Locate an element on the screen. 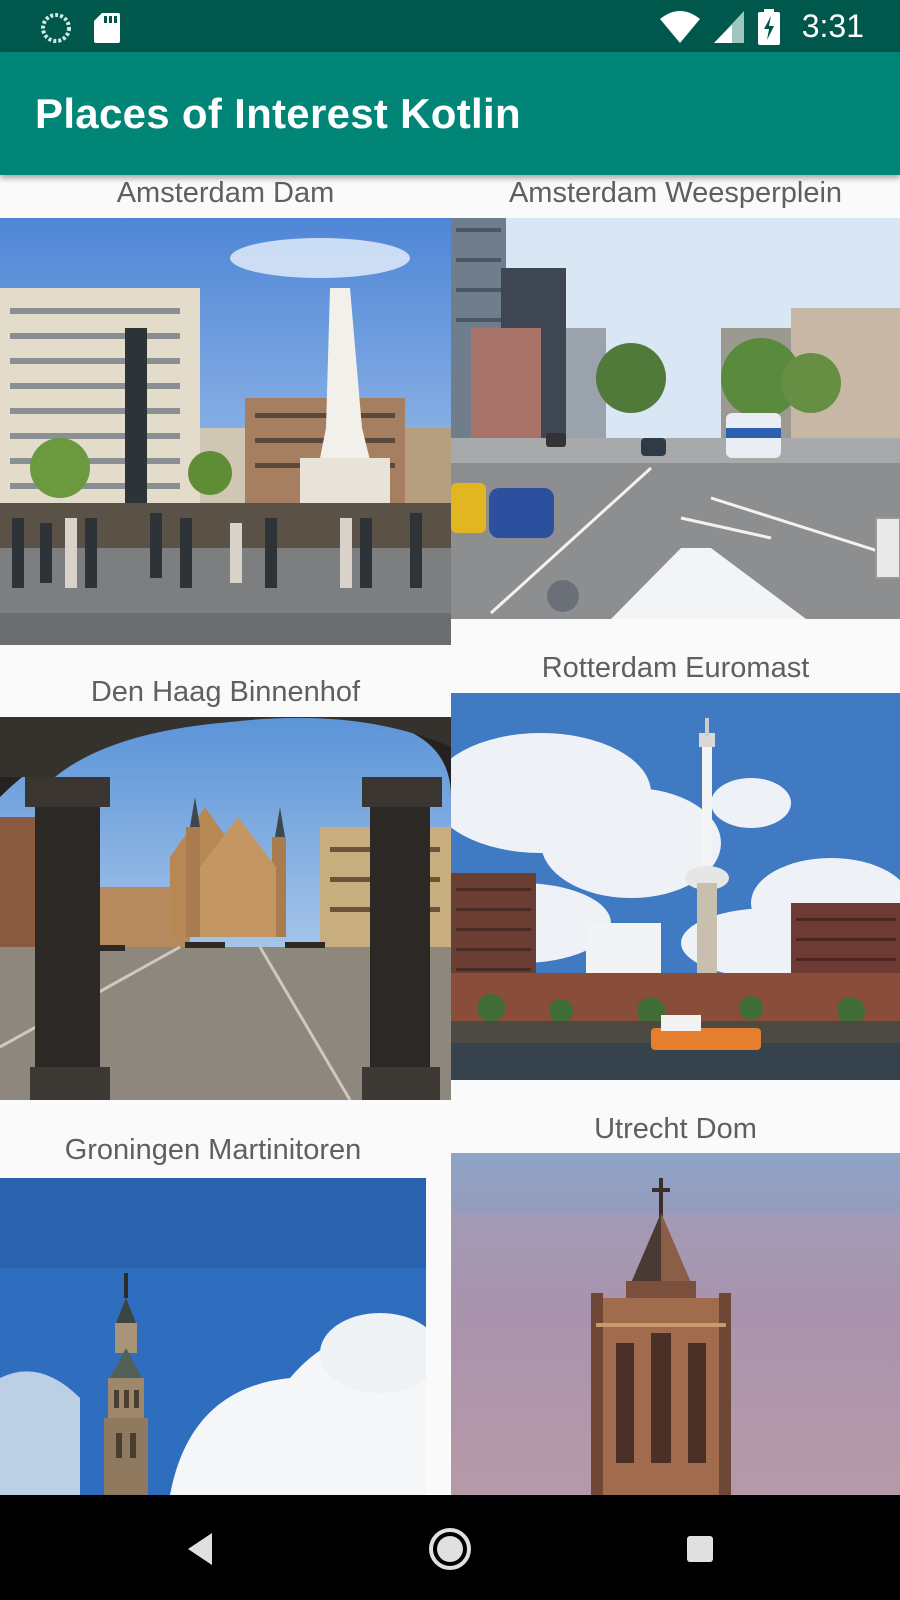 The image size is (900, 1600). place-card-groningen-martinitoren: Groningen Martinitoren is located at coordinates (213, 1312).